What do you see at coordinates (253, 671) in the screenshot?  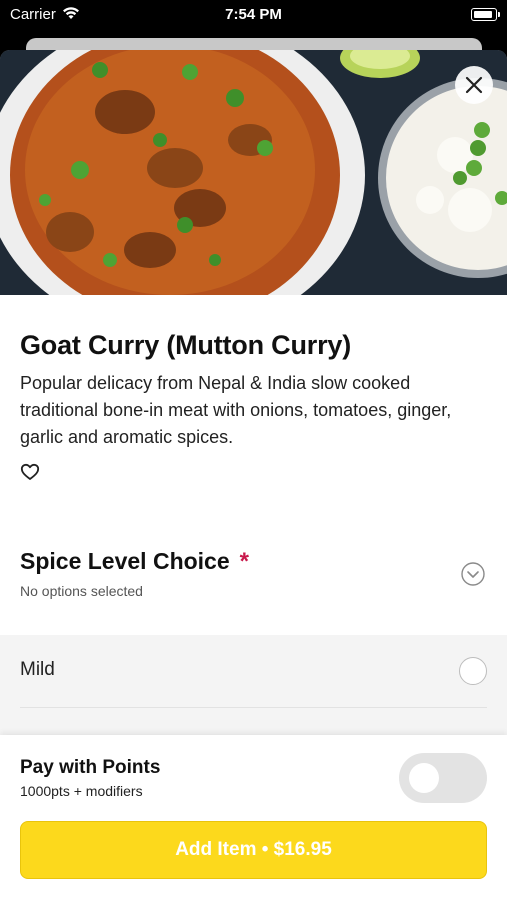 I see `option-row-mild: Mild` at bounding box center [253, 671].